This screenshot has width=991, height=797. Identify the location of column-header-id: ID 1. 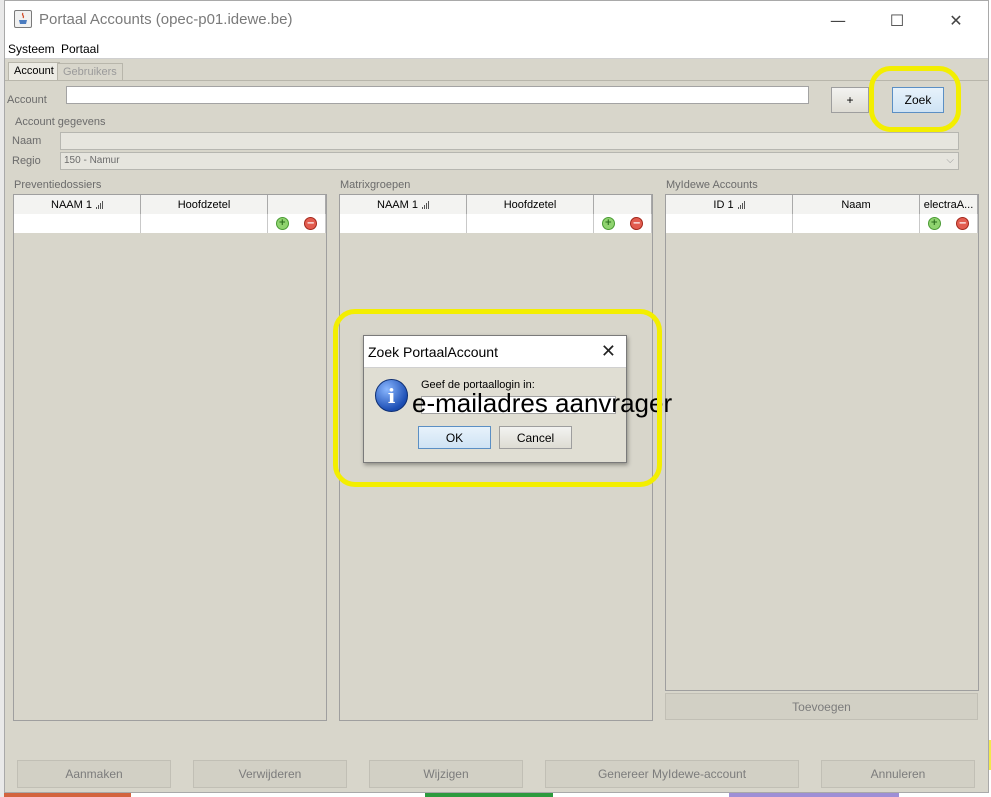
(729, 204).